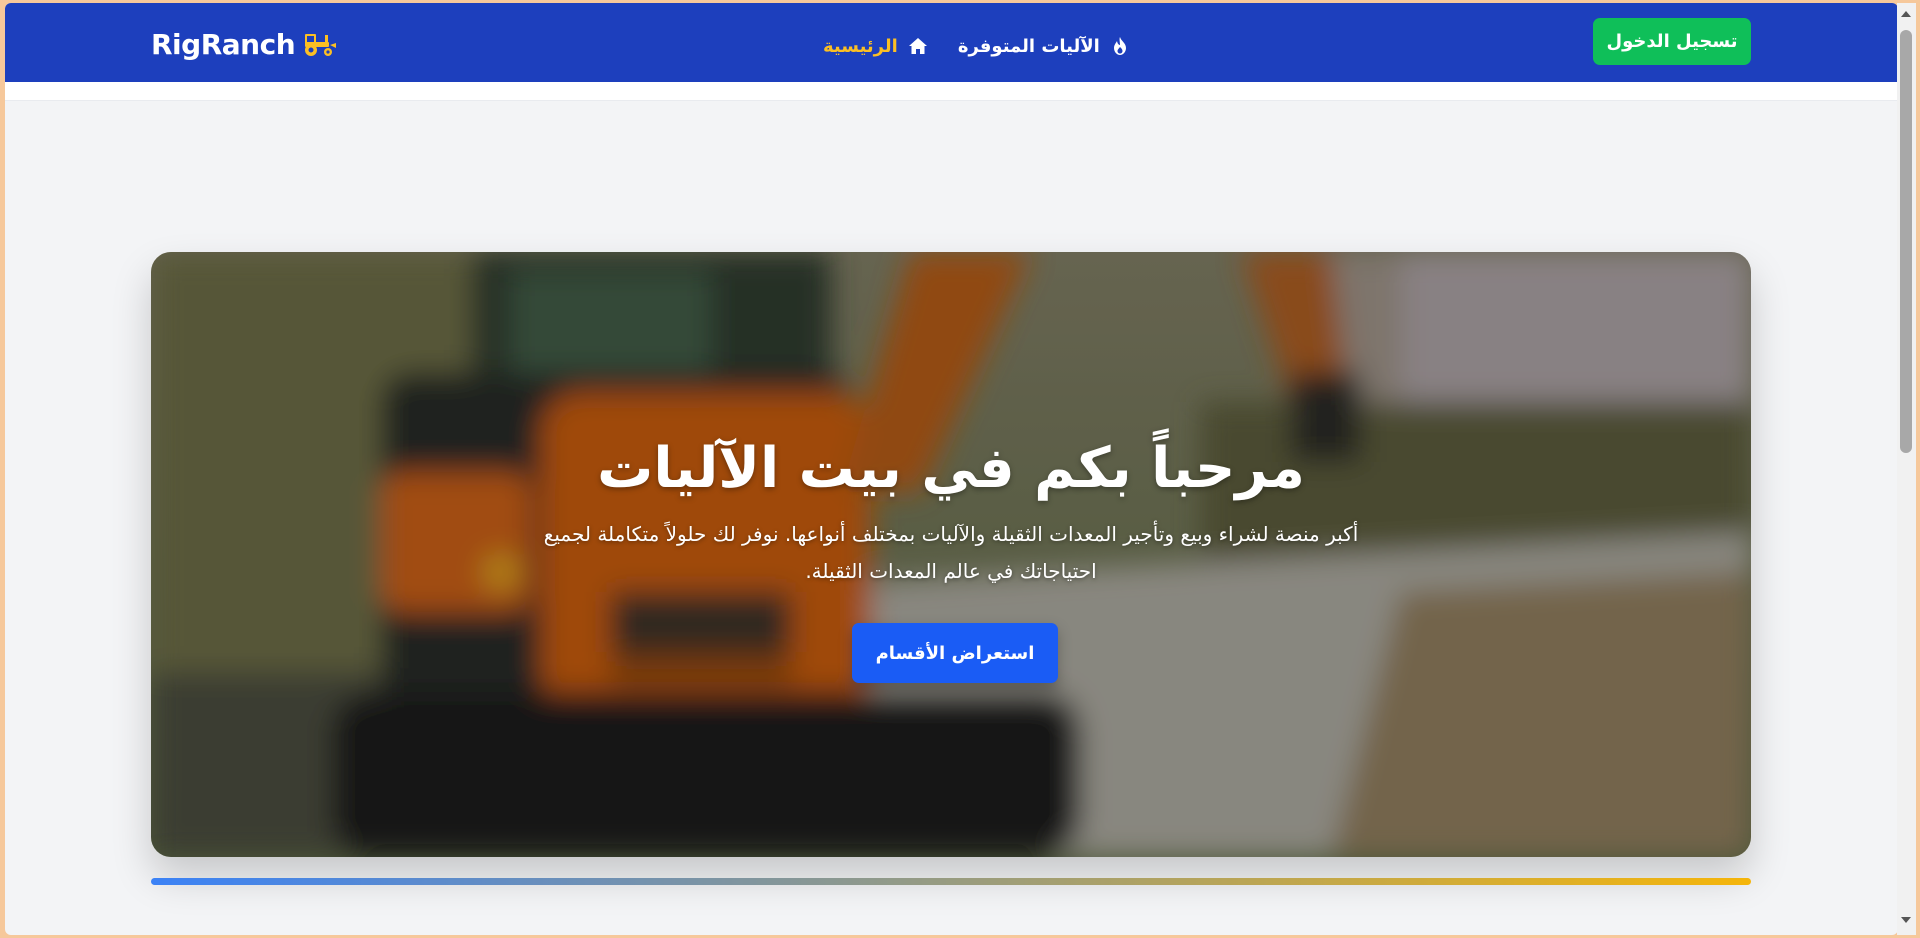 The width and height of the screenshot is (1920, 938). I want to click on vertical-scrollbar, so click(1906, 469).